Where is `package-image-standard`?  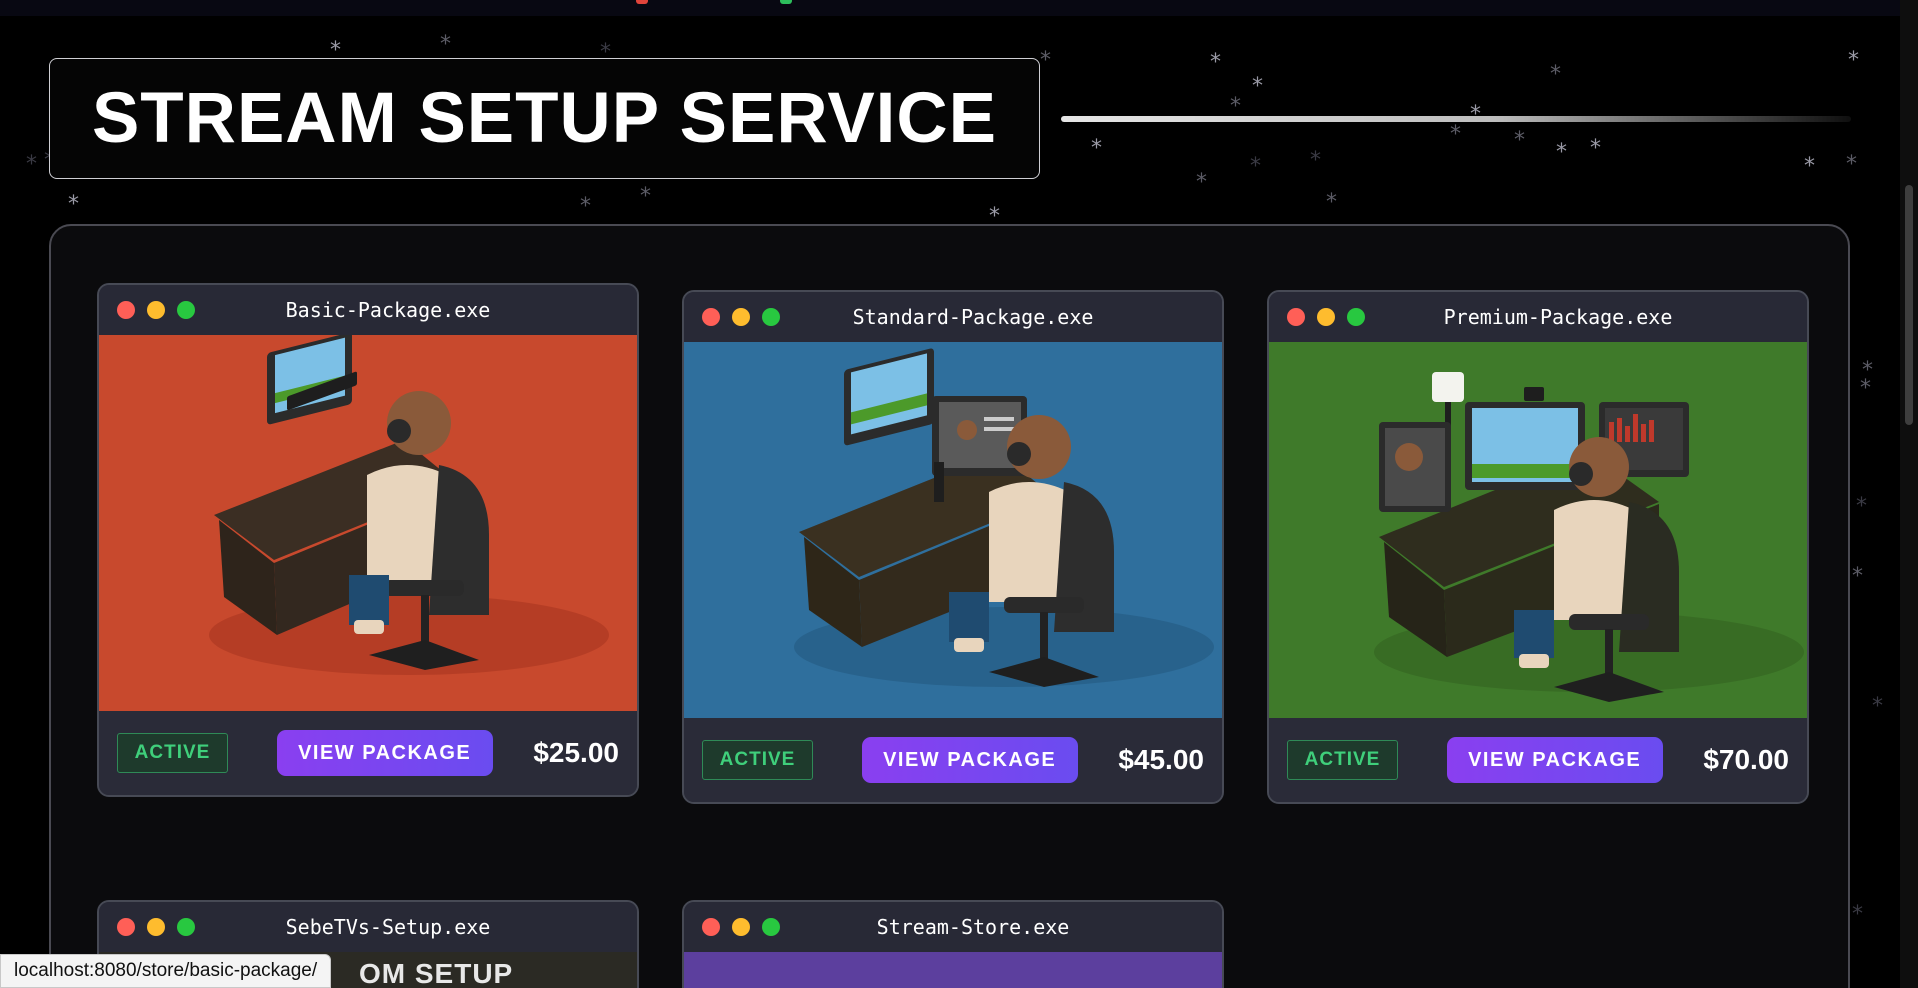 package-image-standard is located at coordinates (953, 530).